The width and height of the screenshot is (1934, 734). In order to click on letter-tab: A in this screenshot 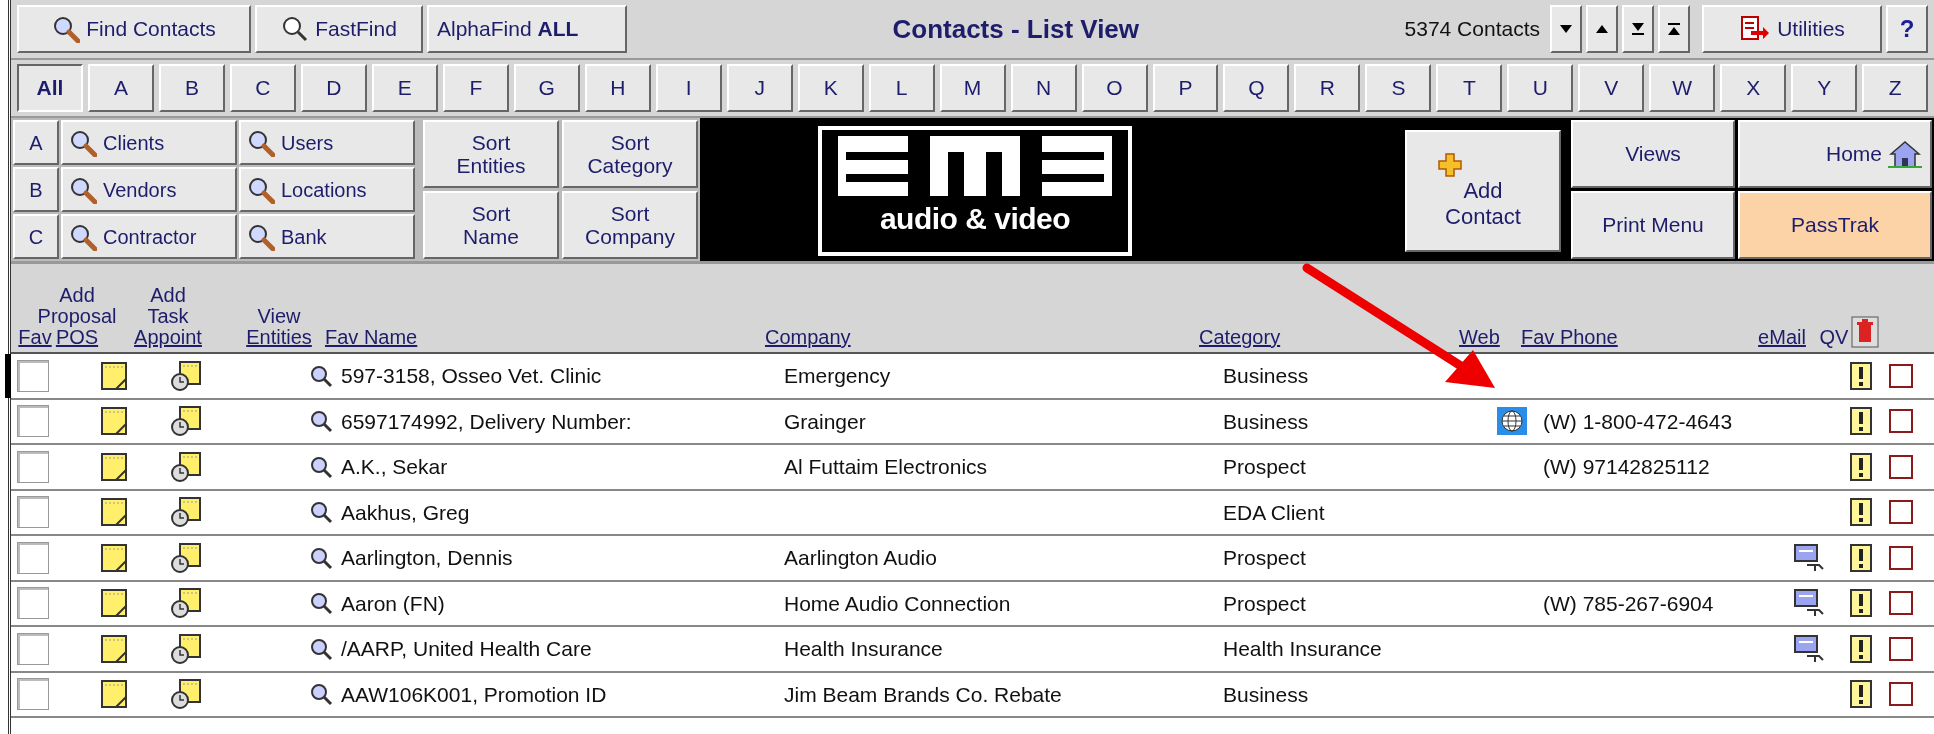, I will do `click(120, 88)`.